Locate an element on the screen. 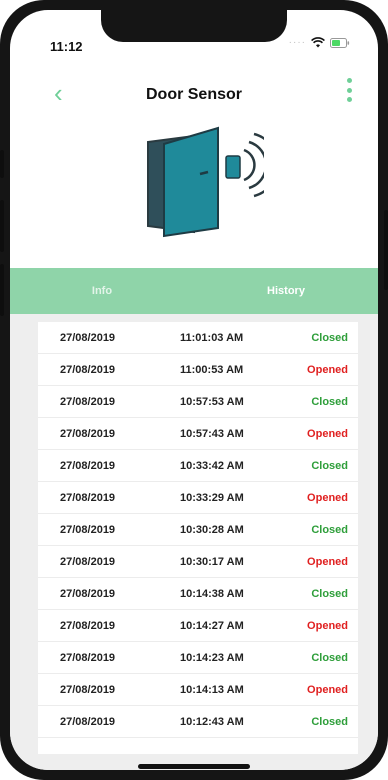 The height and width of the screenshot is (780, 388). table-row: 27/08/2019 10:33:42 AM Closed is located at coordinates (198, 466).